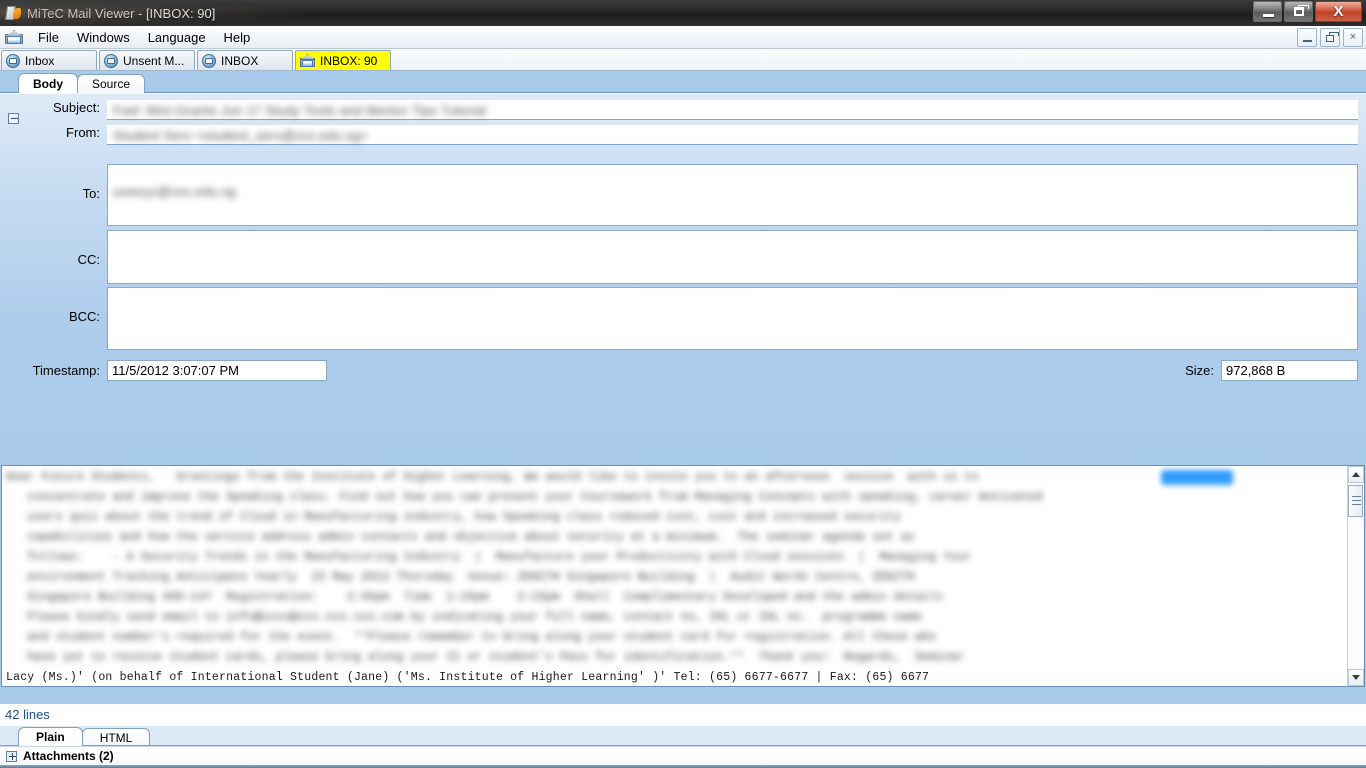 The image size is (1366, 768). What do you see at coordinates (683, 37) in the screenshot?
I see `menu-bar: File Windows Language Help ×` at bounding box center [683, 37].